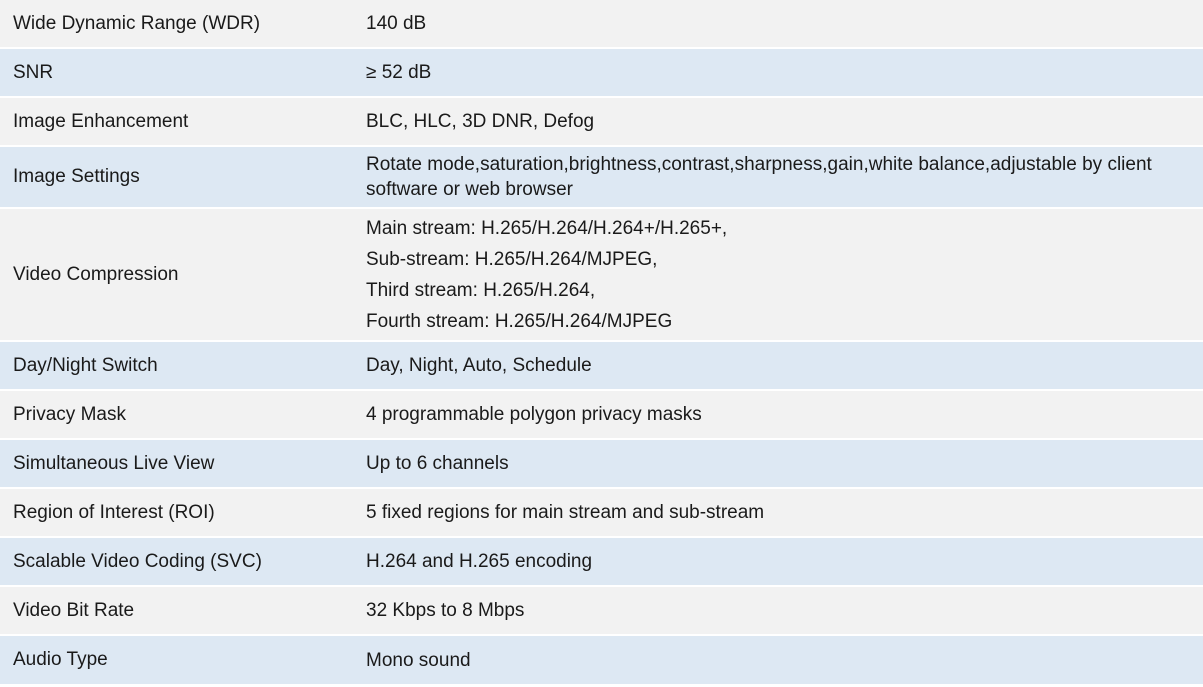  I want to click on spec-value-line: Fourth stream: H.265/H.264/MJPEG, so click(519, 321).